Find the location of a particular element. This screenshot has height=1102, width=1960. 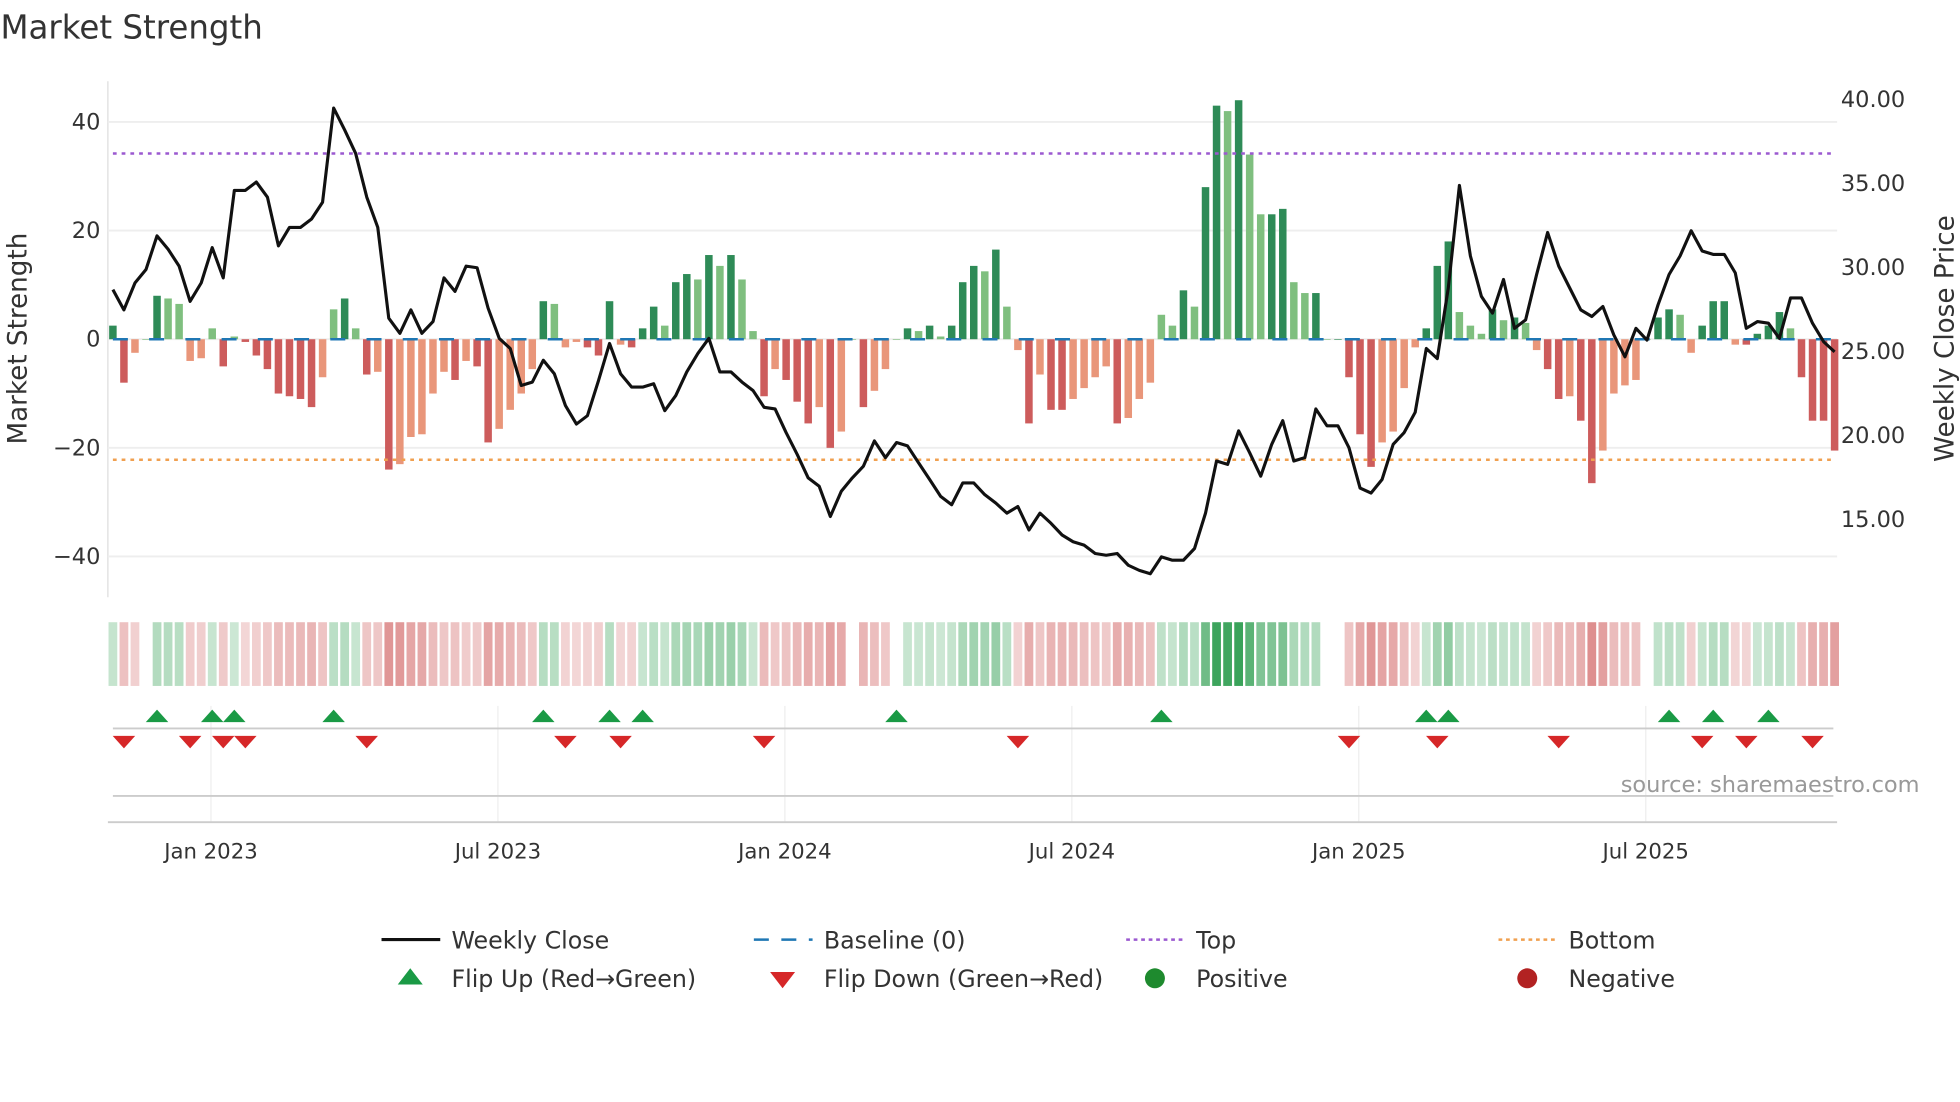

legend-label-baseline: Baseline (0) is located at coordinates (895, 940).